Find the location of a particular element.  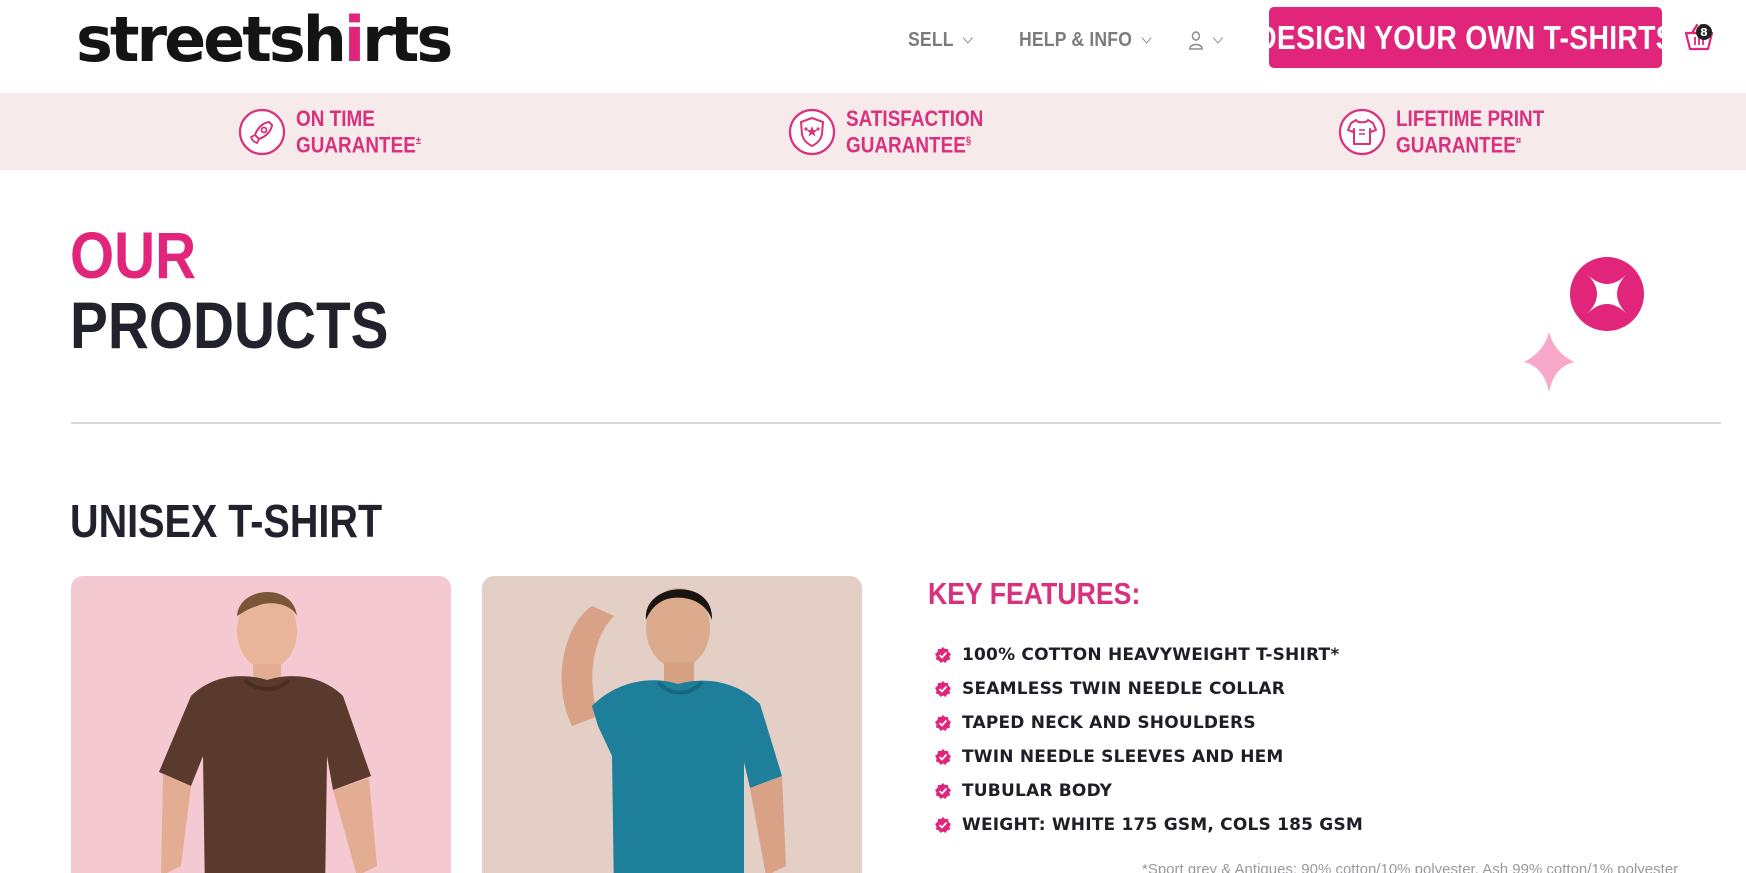

guarantee-line1: SATISFACTION is located at coordinates (915, 118).